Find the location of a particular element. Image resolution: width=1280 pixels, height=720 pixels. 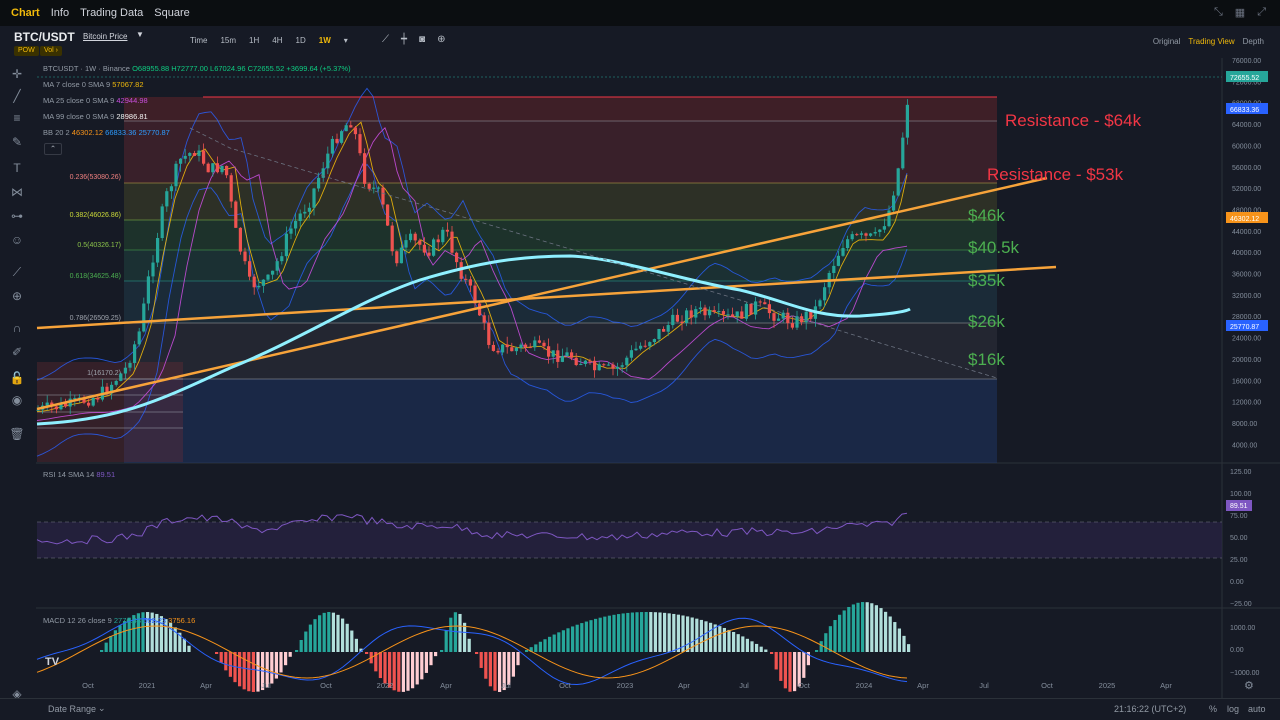

interval-4h: 4H is located at coordinates (277, 40).